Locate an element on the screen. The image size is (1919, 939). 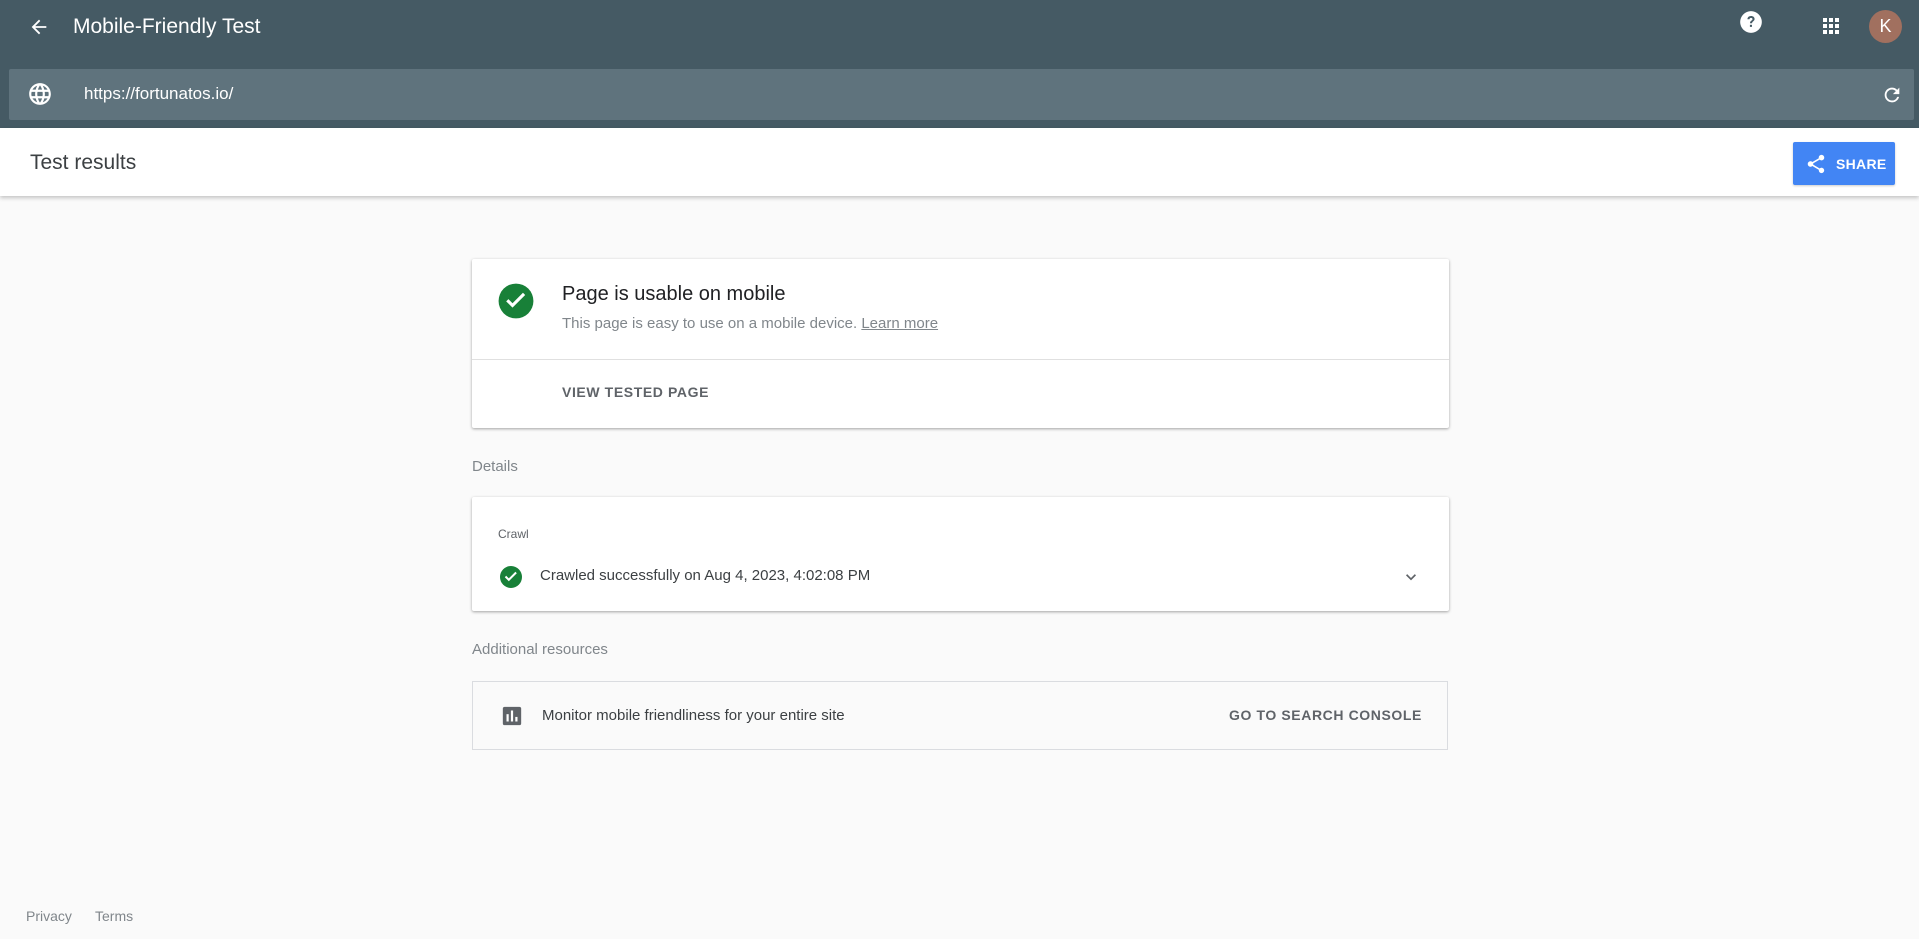
url-bar is located at coordinates (961, 94).